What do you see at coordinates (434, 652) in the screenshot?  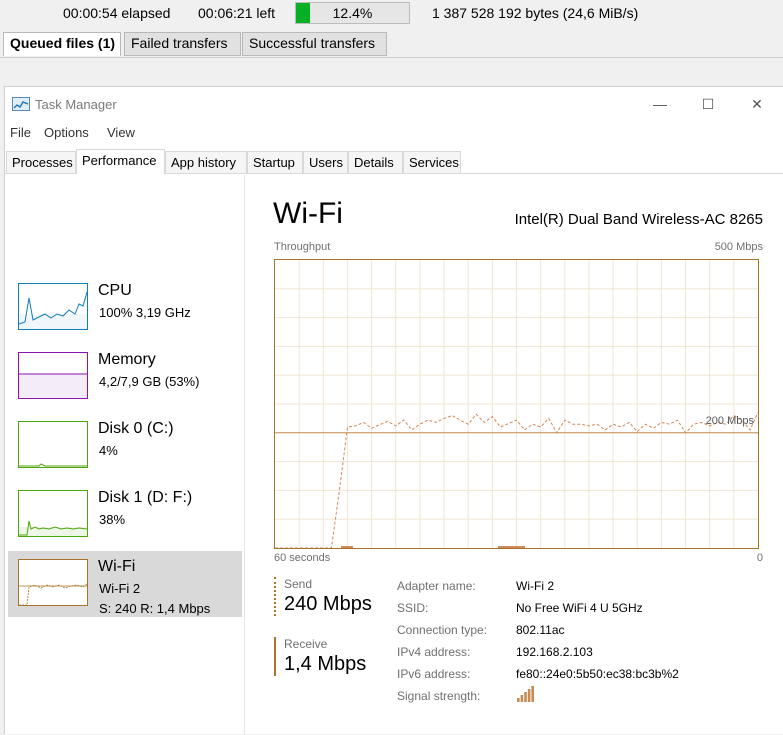 I see `ipv4-label: IPv4 address:` at bounding box center [434, 652].